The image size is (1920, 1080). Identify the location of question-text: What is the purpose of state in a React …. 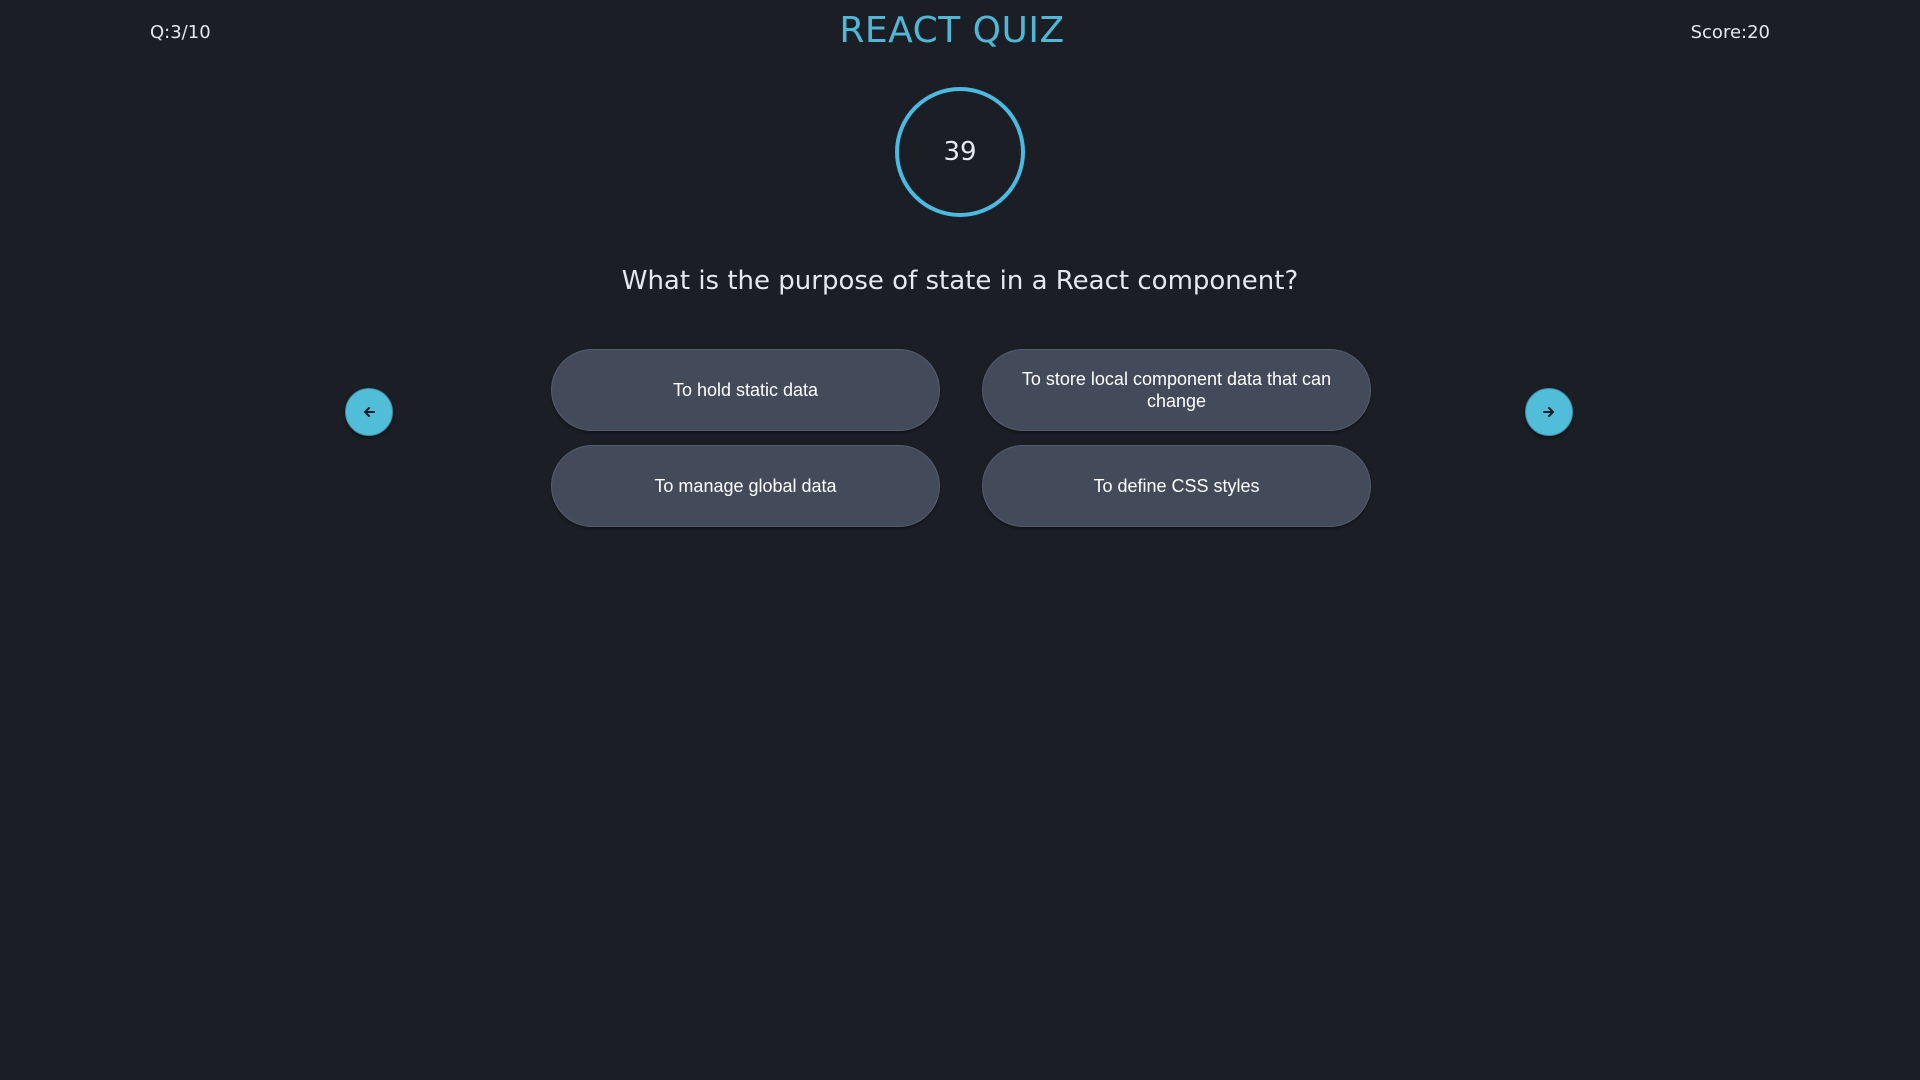
(960, 281).